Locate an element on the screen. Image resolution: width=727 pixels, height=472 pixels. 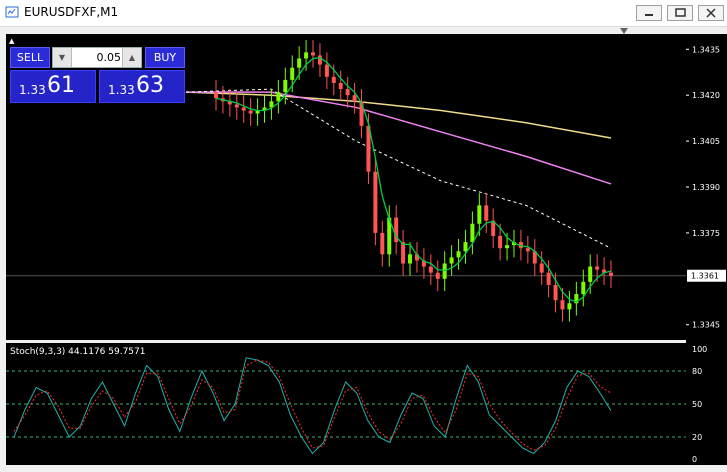
stoch-tick-label: 50 is located at coordinates (697, 404).